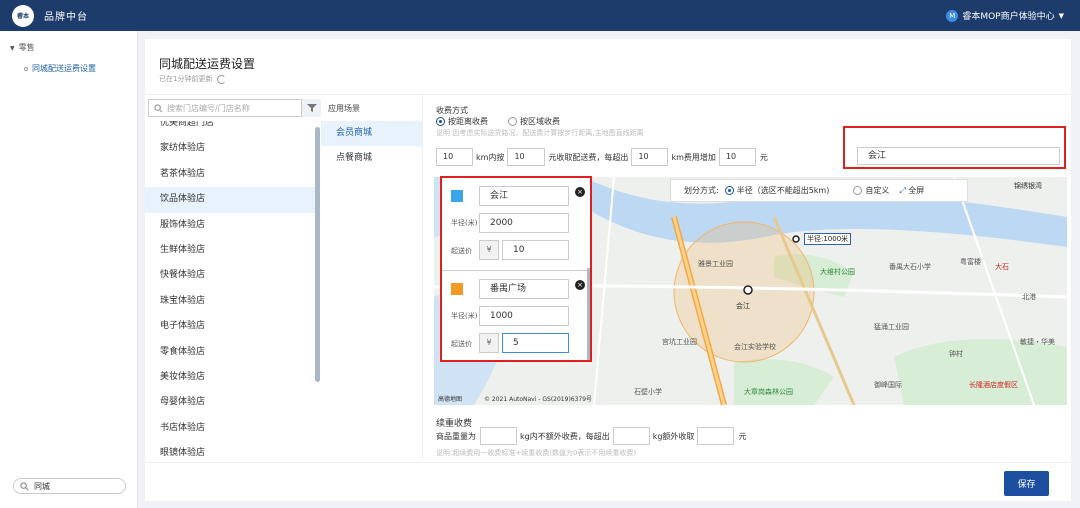 This screenshot has height=508, width=1080. I want to click on scene-column: 应用场景 会员商城 点餐商城, so click(372, 277).